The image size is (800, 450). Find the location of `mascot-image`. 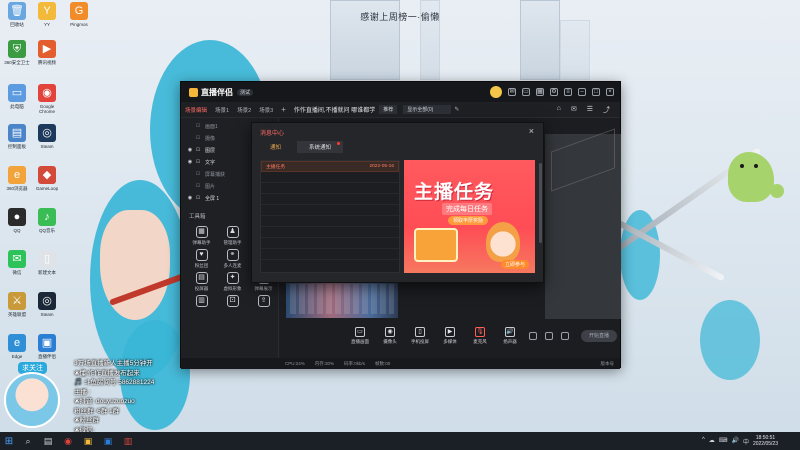

mascot-image is located at coordinates (503, 242).